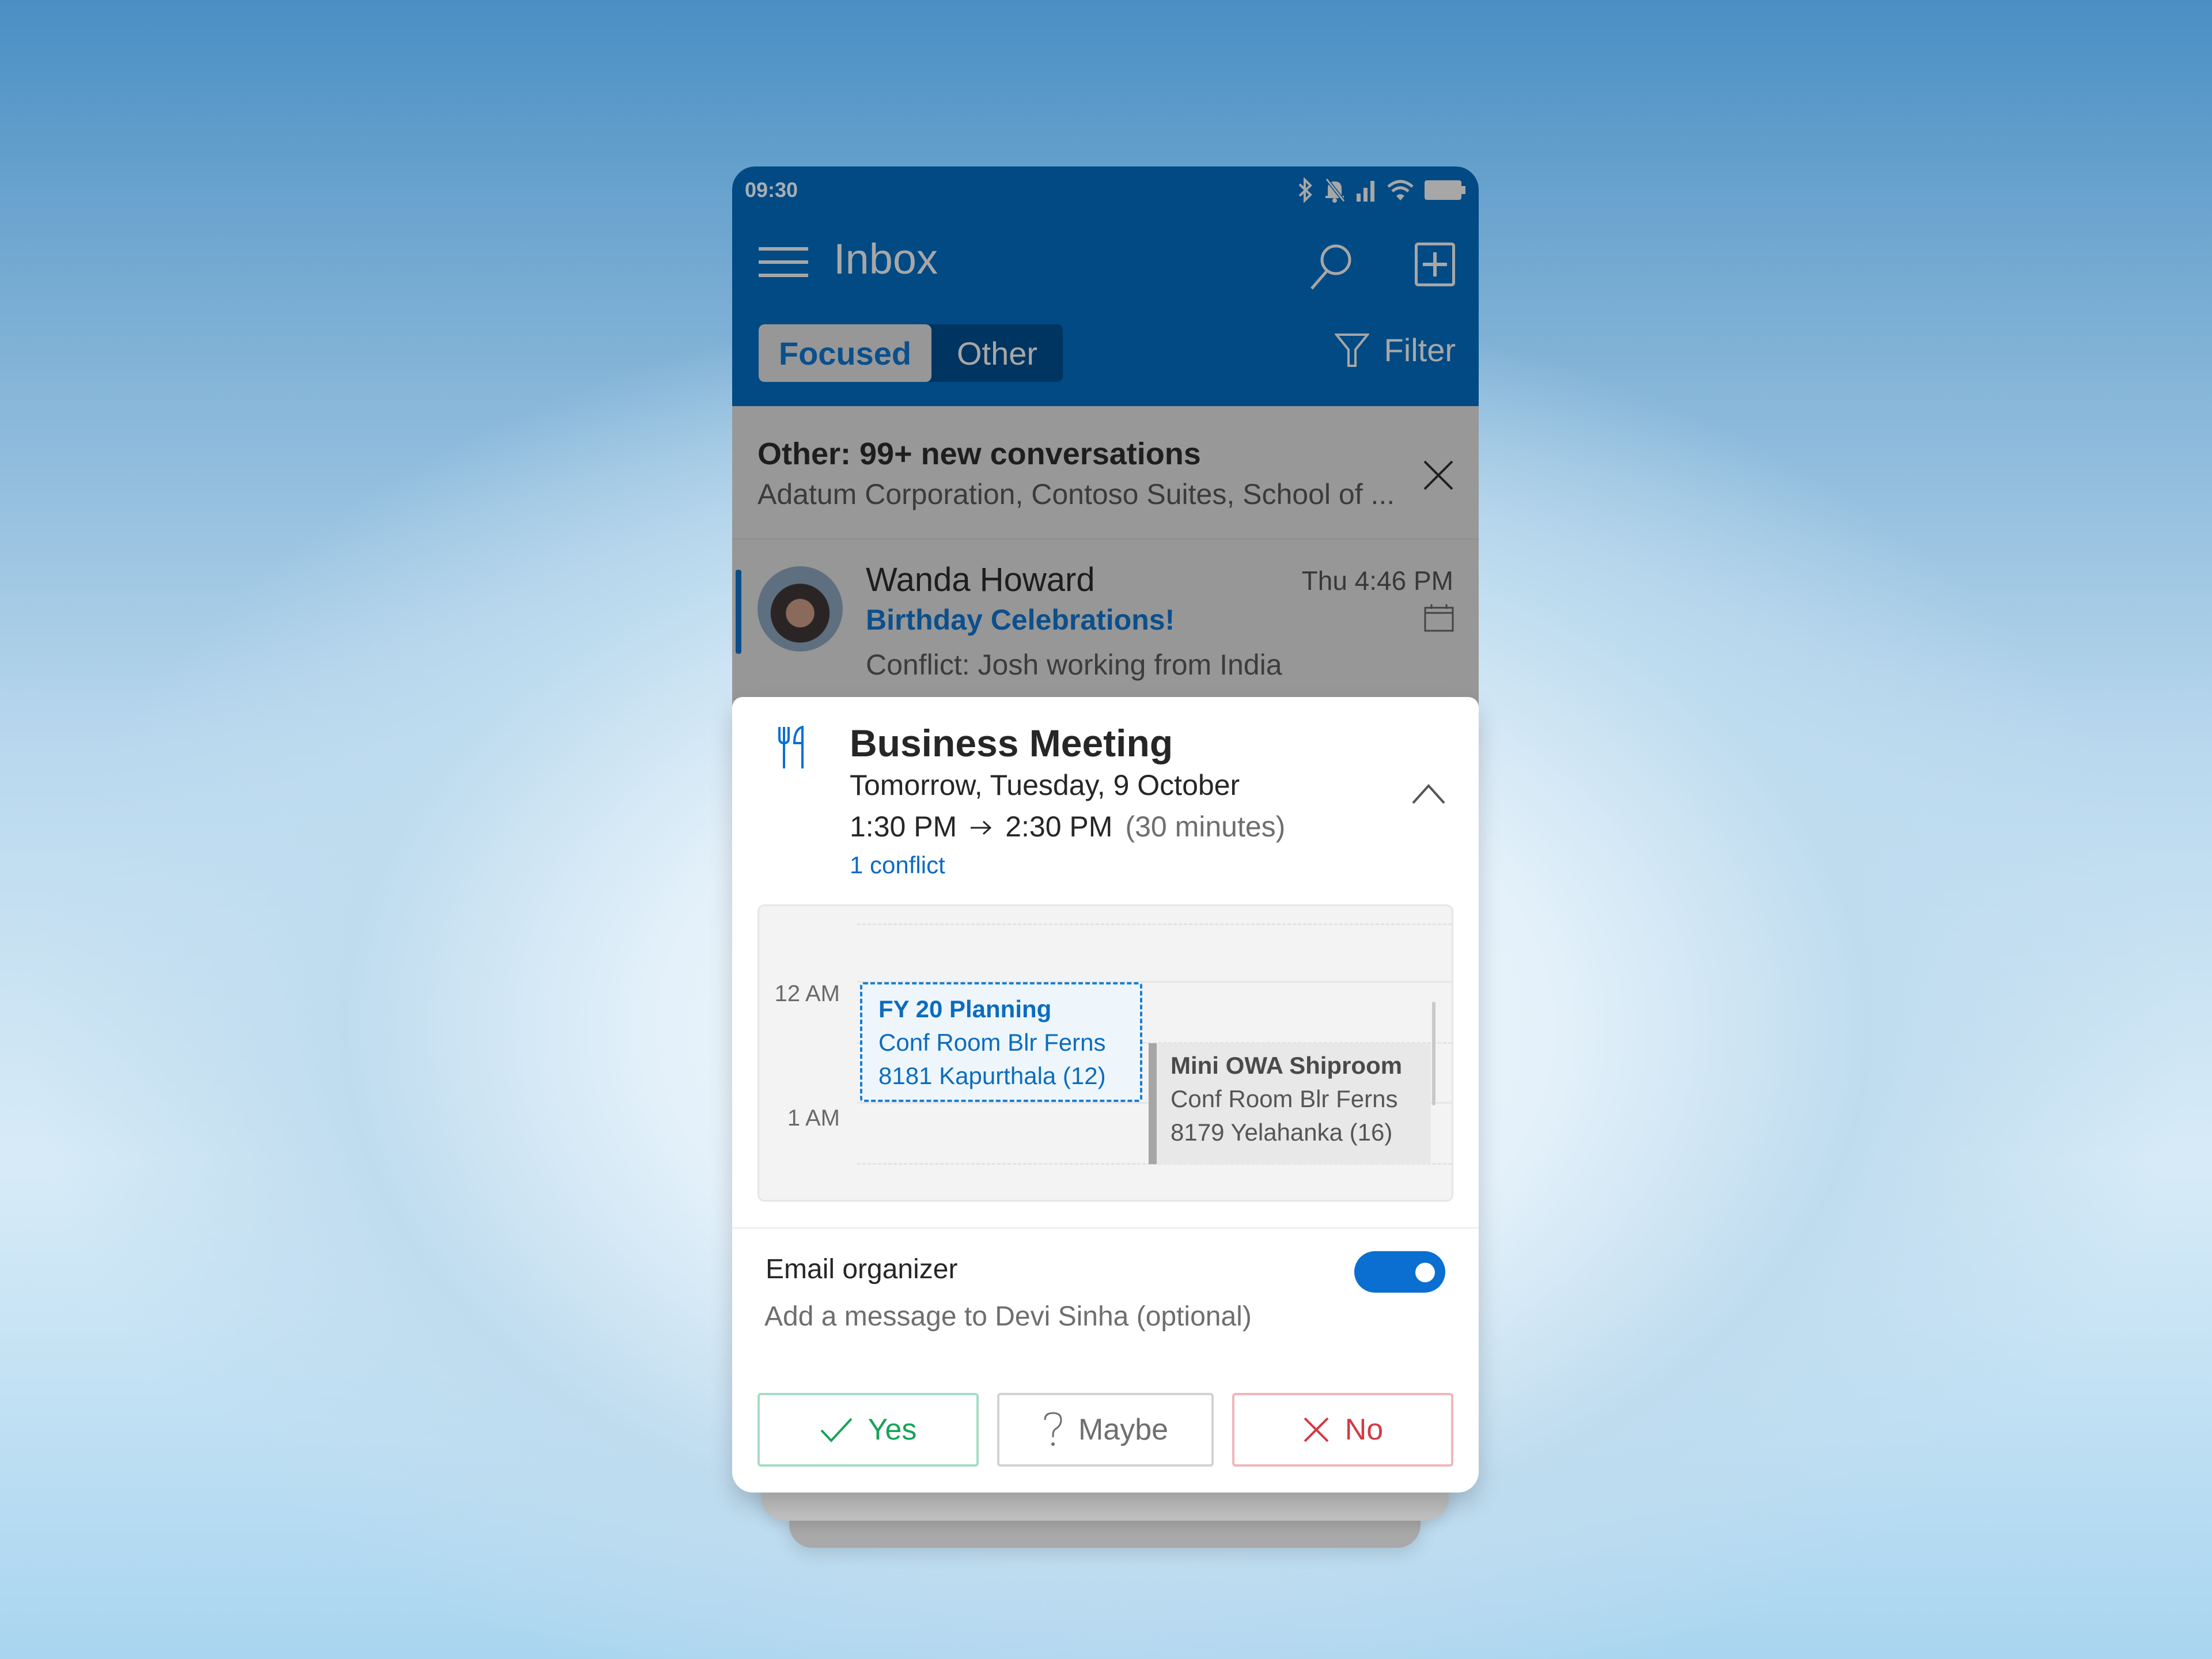 This screenshot has height=1659, width=2212. I want to click on app-header: 09:30 Inbox Focused Other Filter, so click(1105, 286).